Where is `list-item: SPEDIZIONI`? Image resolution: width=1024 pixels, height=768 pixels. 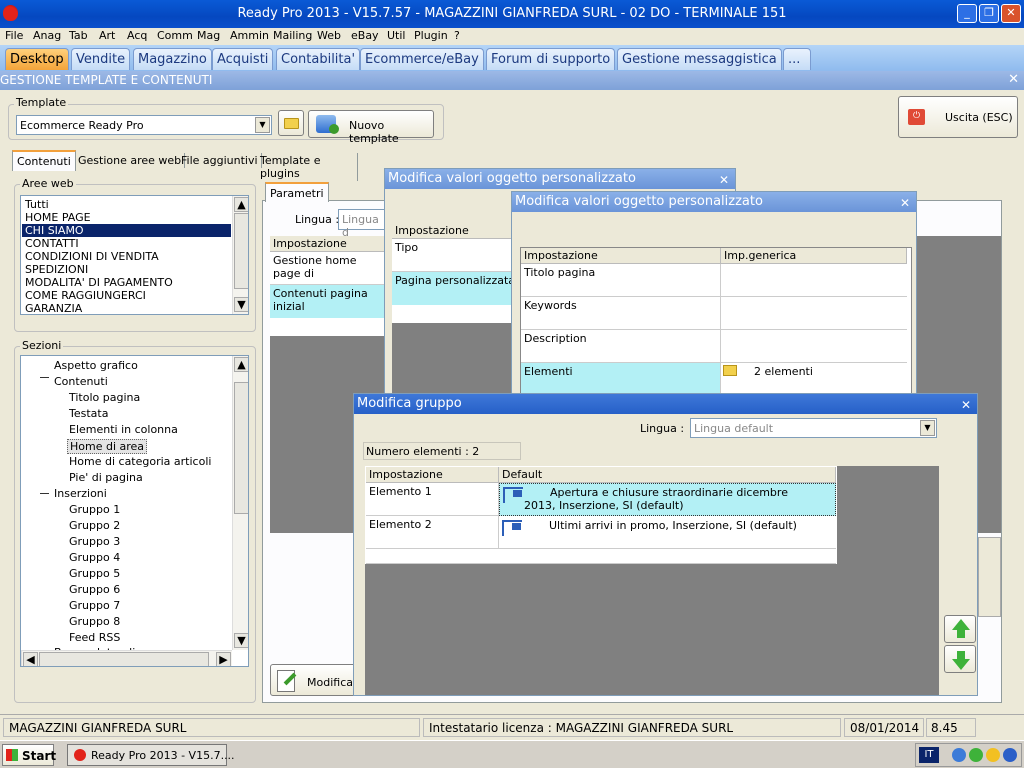
list-item: SPEDIZIONI is located at coordinates (56, 269).